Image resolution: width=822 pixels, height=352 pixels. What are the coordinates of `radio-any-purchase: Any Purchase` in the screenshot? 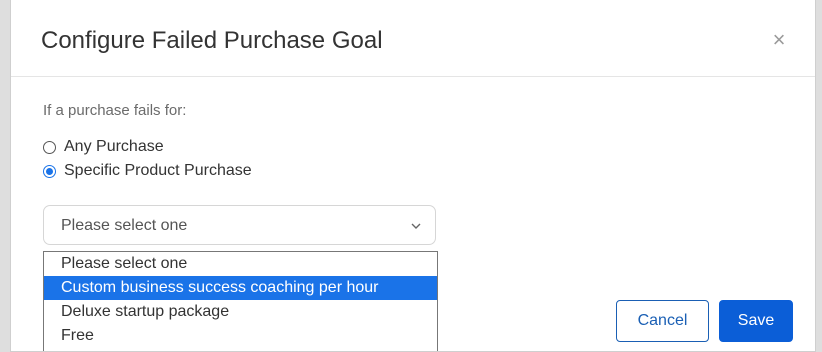 It's located at (103, 147).